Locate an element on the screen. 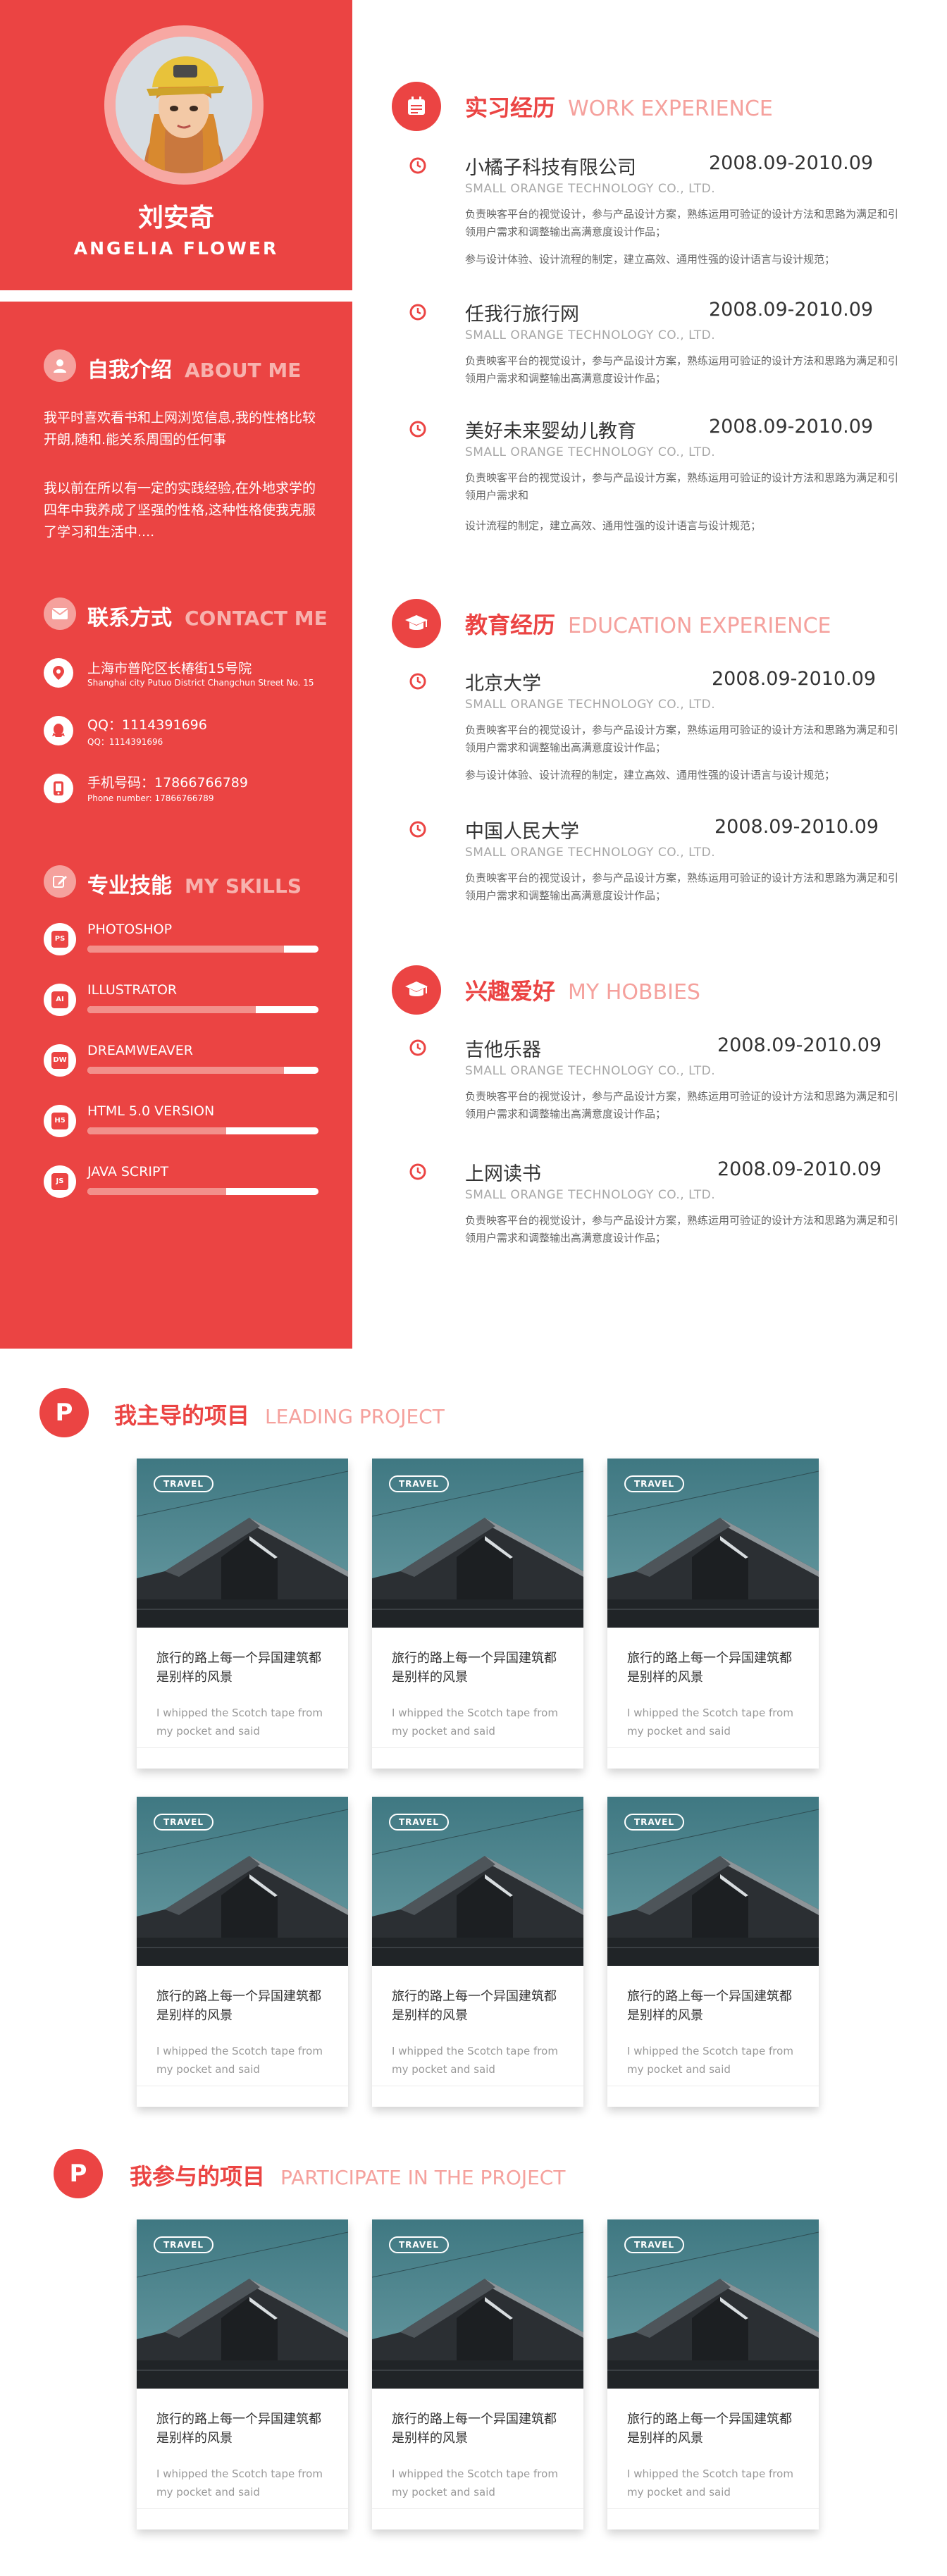  hobby-entry-name: 上网读书 is located at coordinates (503, 1174).